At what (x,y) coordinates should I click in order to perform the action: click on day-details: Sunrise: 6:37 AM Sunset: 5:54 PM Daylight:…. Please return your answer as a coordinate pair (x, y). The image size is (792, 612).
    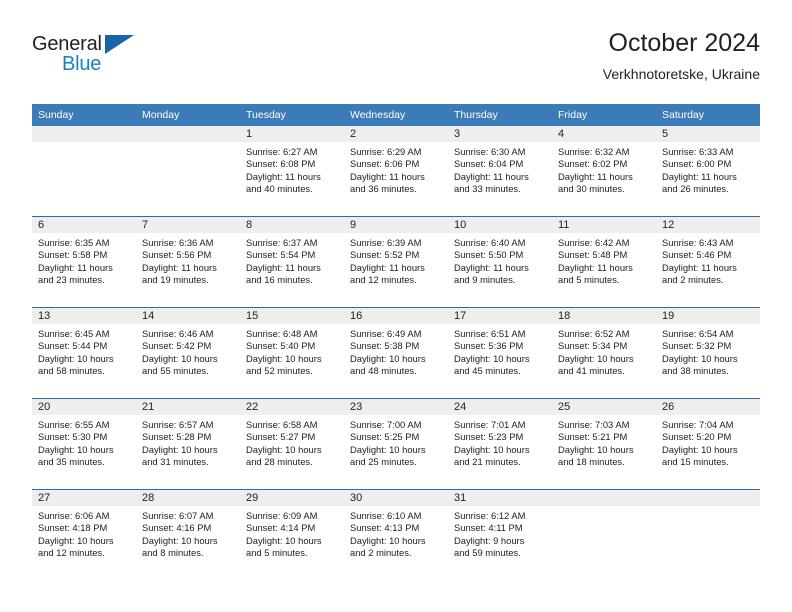
    Looking at the image, I should click on (292, 260).